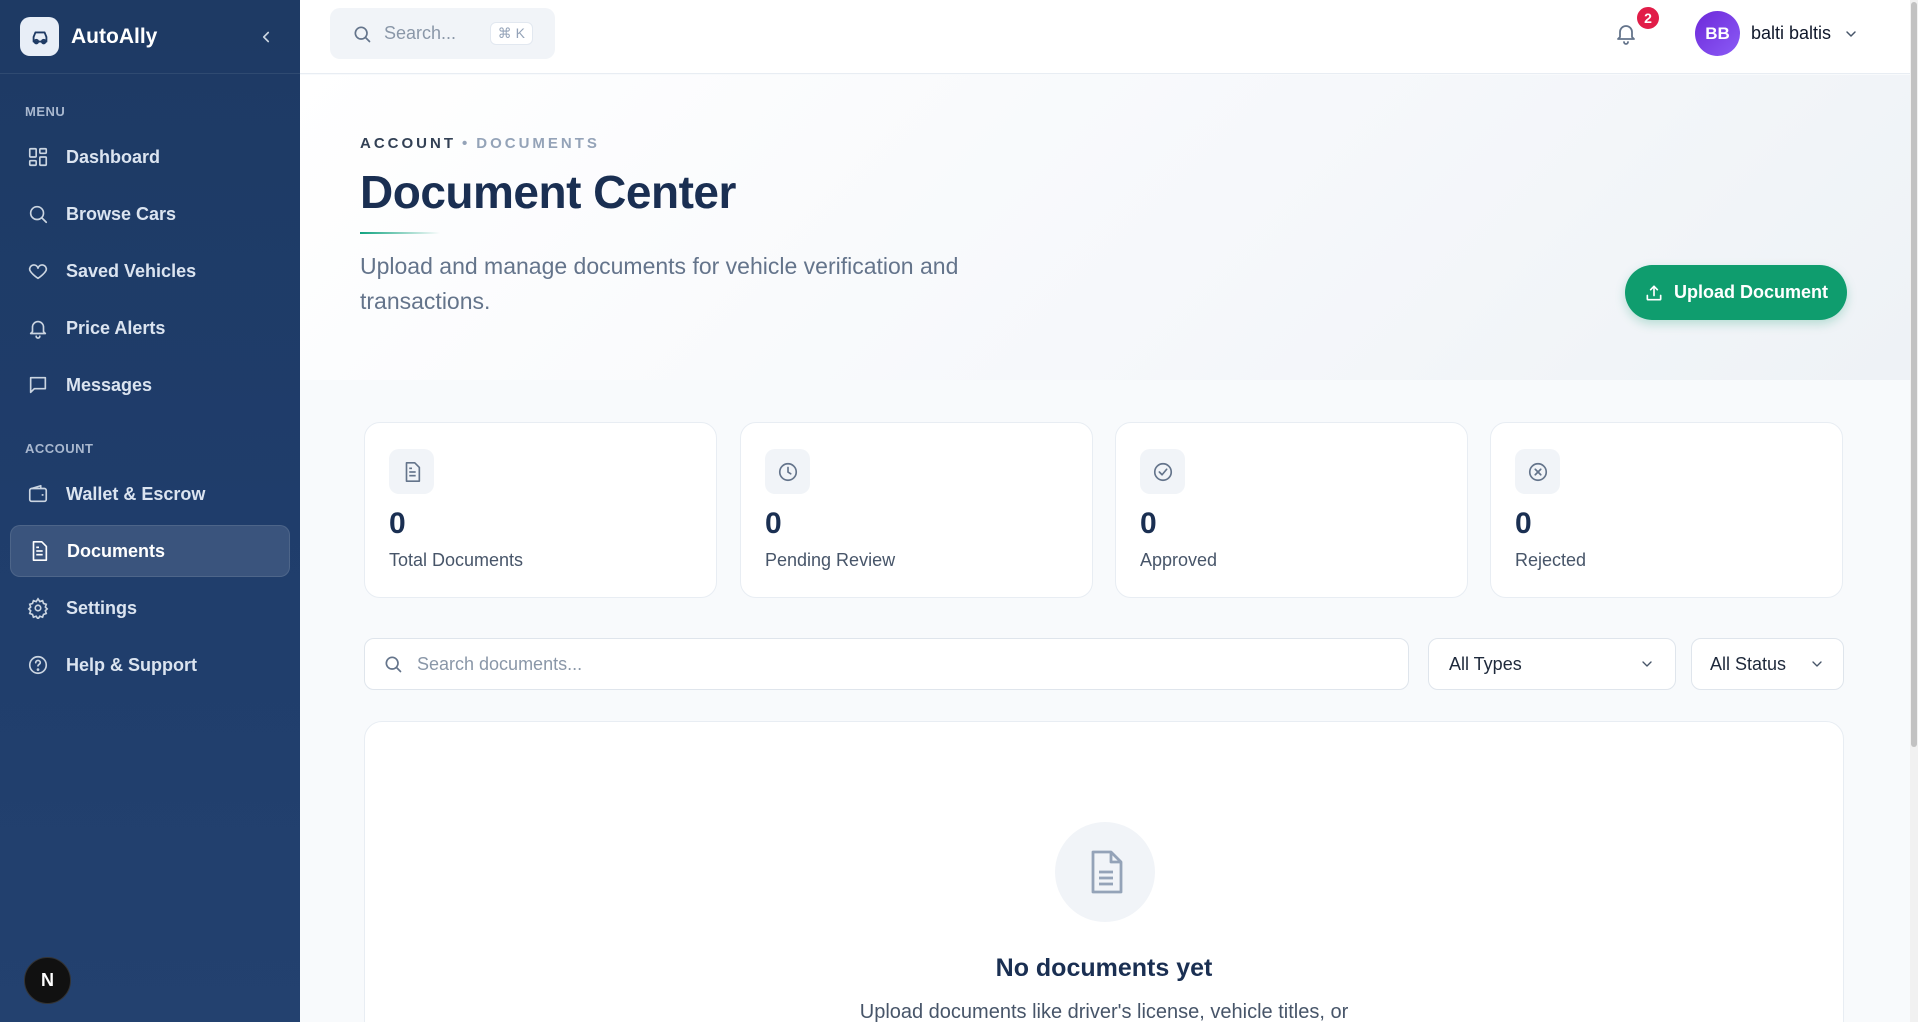  What do you see at coordinates (1654, 293) in the screenshot?
I see `upload-icon` at bounding box center [1654, 293].